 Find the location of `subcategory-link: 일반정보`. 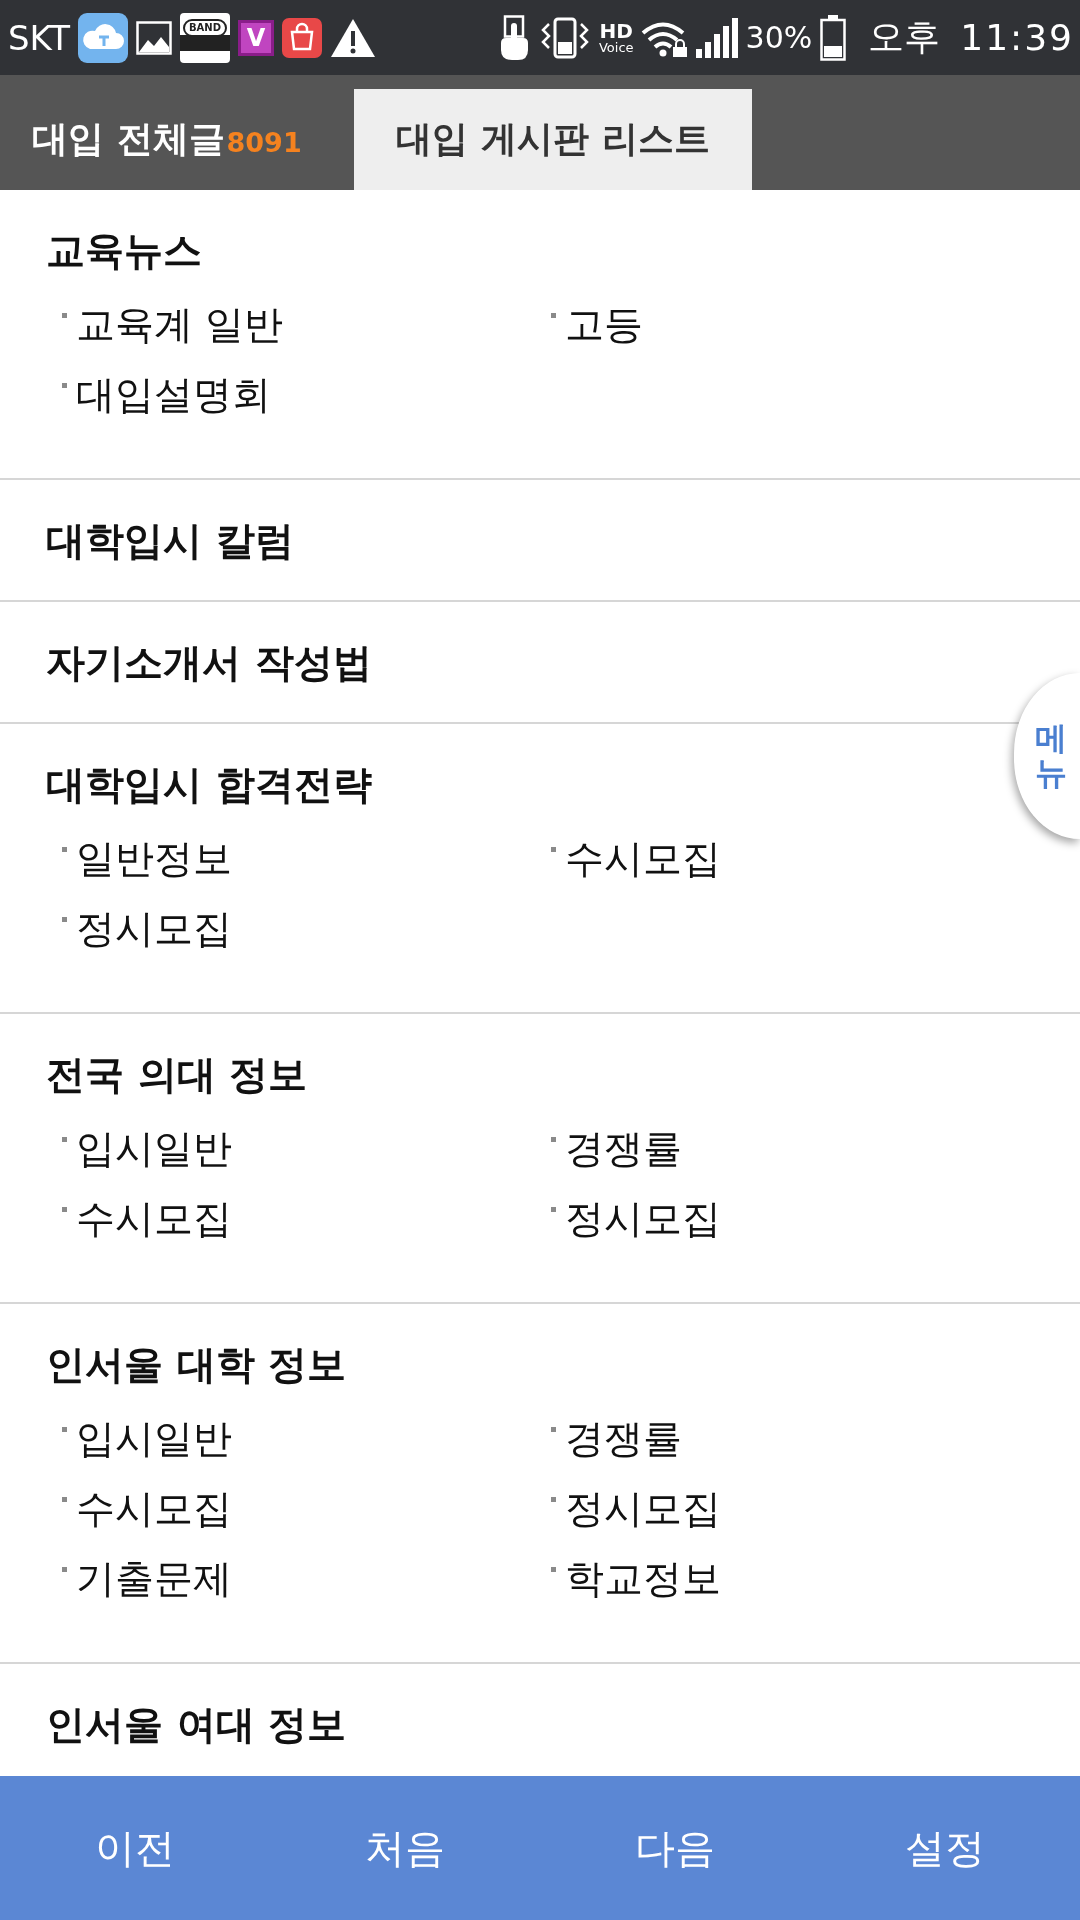

subcategory-link: 일반정보 is located at coordinates (147, 859).